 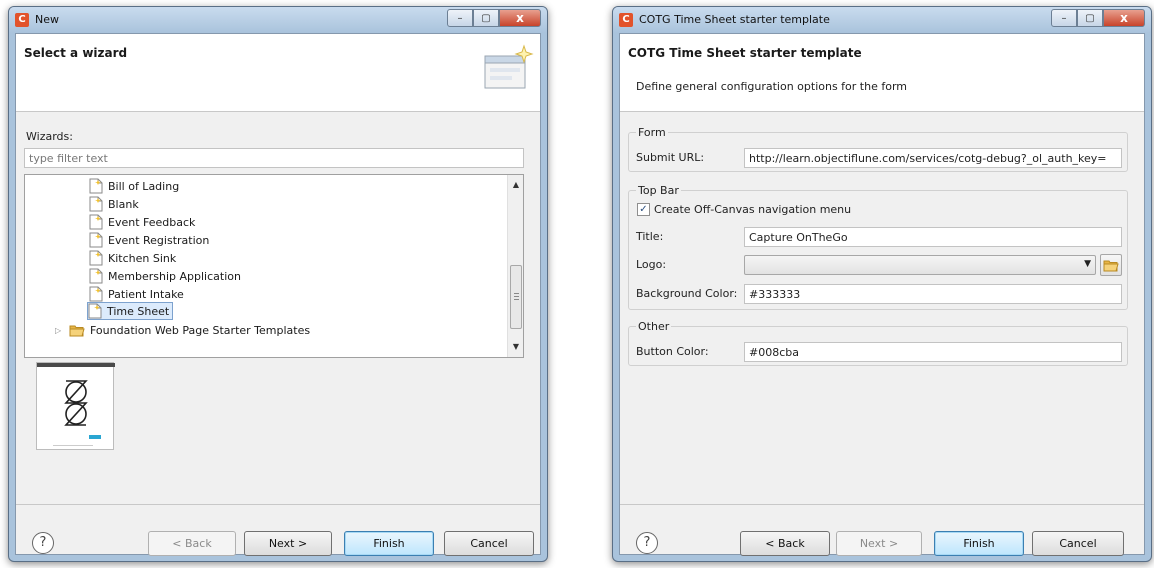 I want to click on tree-item-event-registration: Event Registration, so click(x=149, y=240).